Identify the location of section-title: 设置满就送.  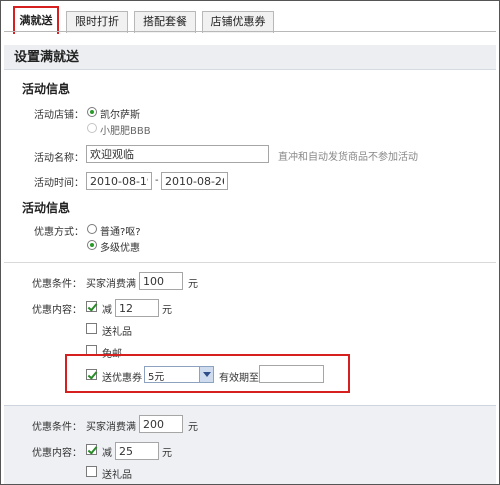
(250, 57).